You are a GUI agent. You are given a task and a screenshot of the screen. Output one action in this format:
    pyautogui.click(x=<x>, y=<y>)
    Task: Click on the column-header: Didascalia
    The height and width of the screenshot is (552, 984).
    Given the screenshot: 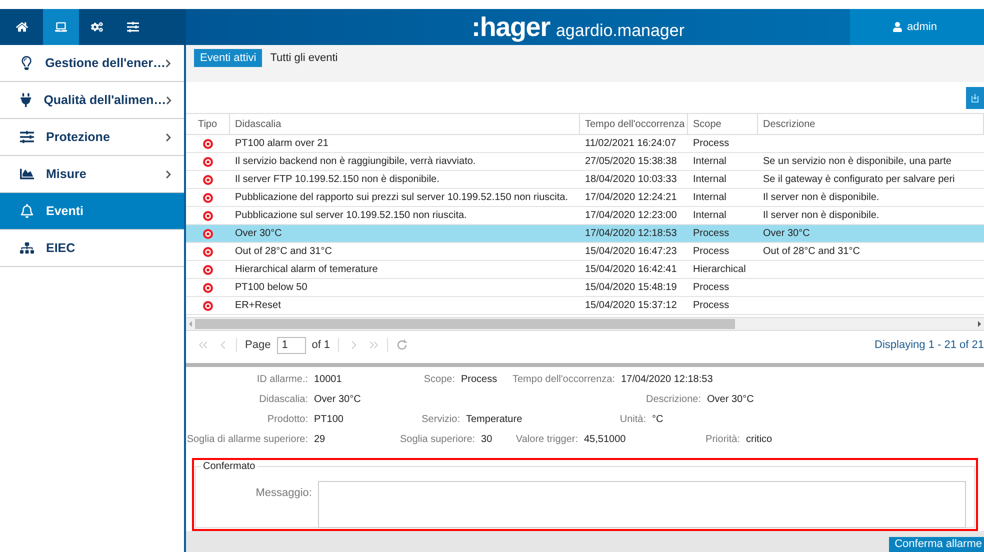 What is the action you would take?
    pyautogui.click(x=405, y=124)
    